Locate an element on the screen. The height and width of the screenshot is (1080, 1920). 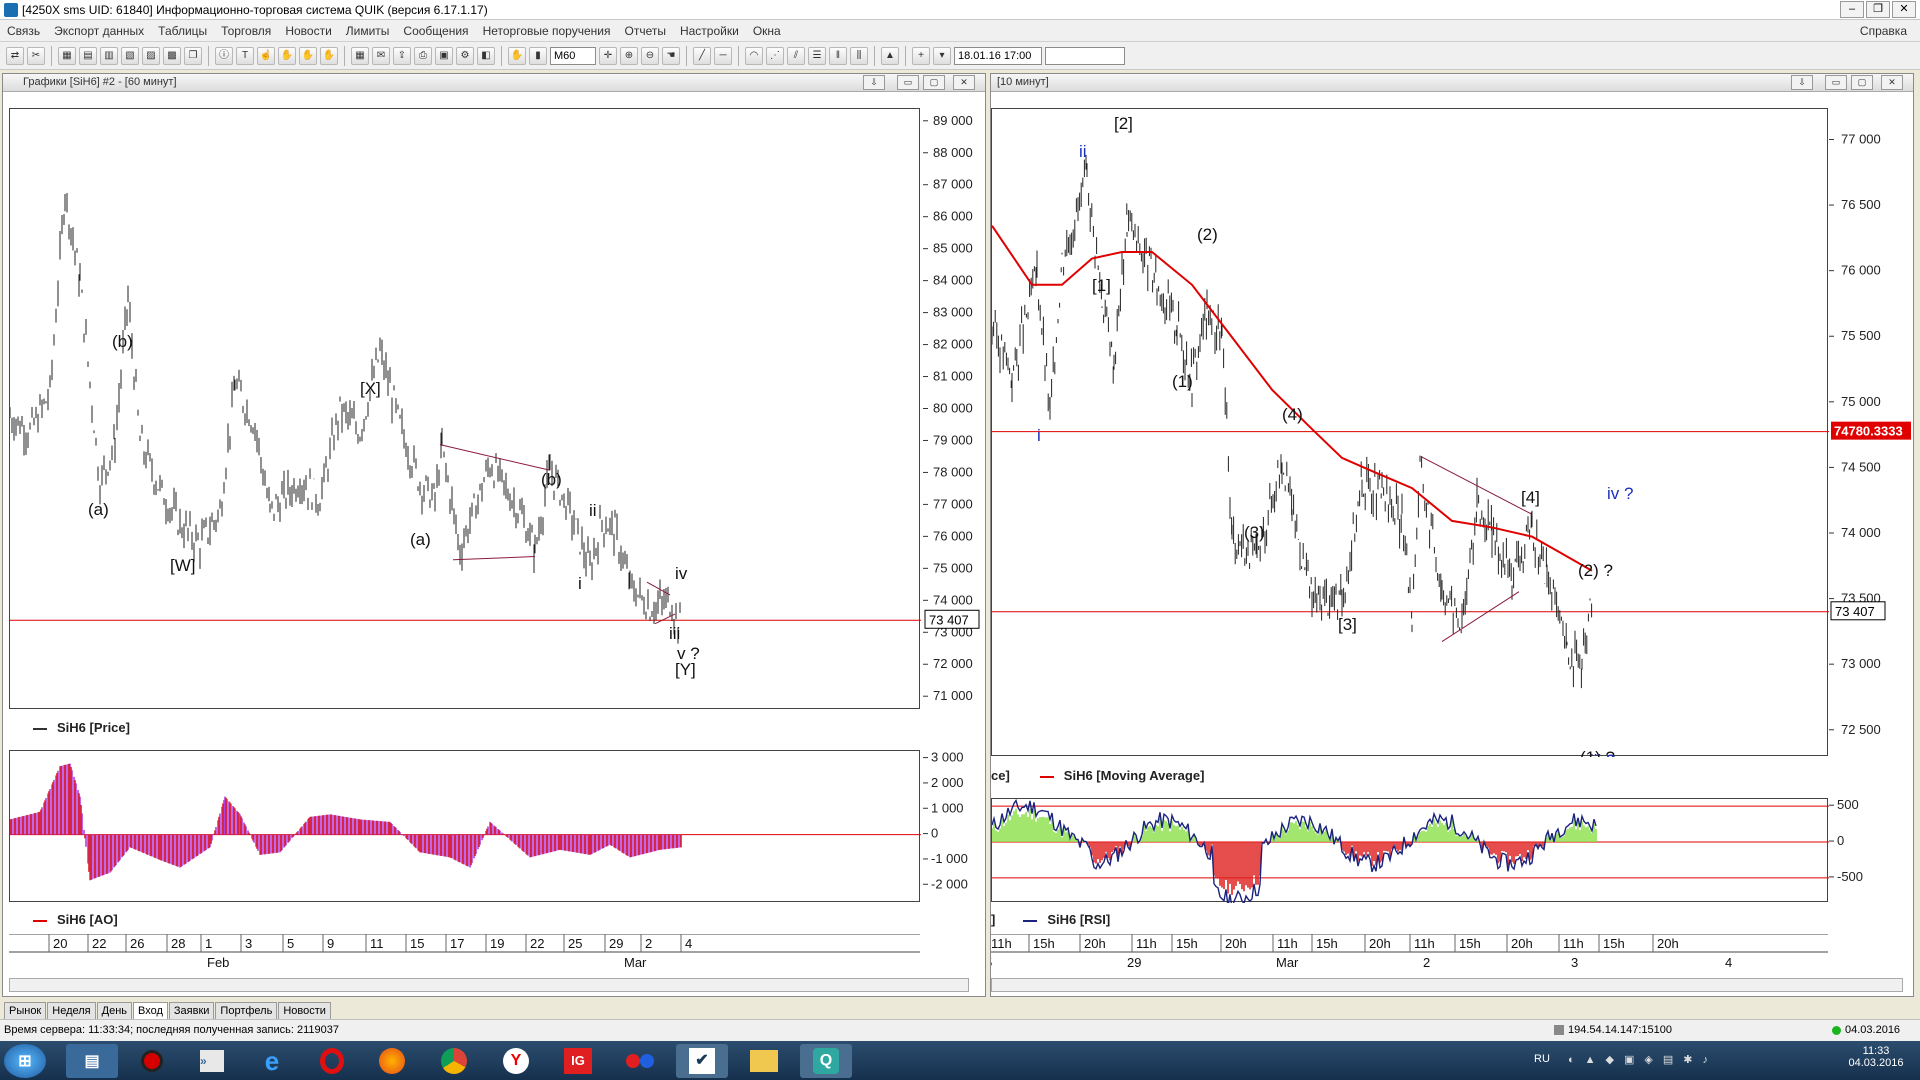
period-icon: ⫼ is located at coordinates (859, 55).